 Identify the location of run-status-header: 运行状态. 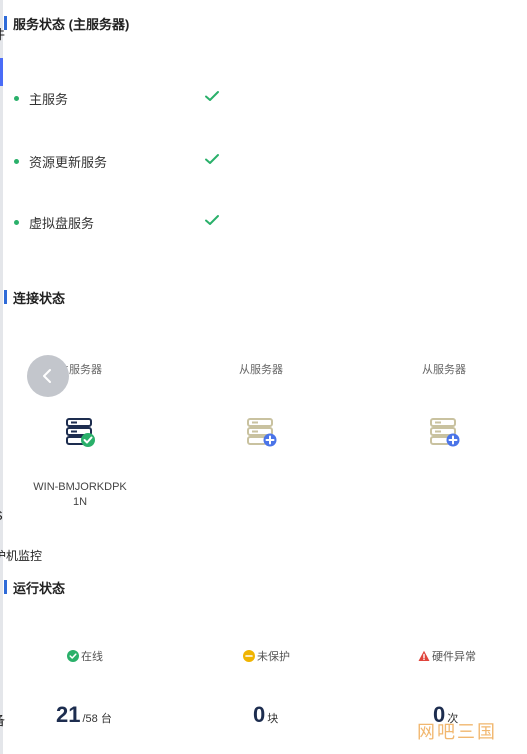
(34, 587).